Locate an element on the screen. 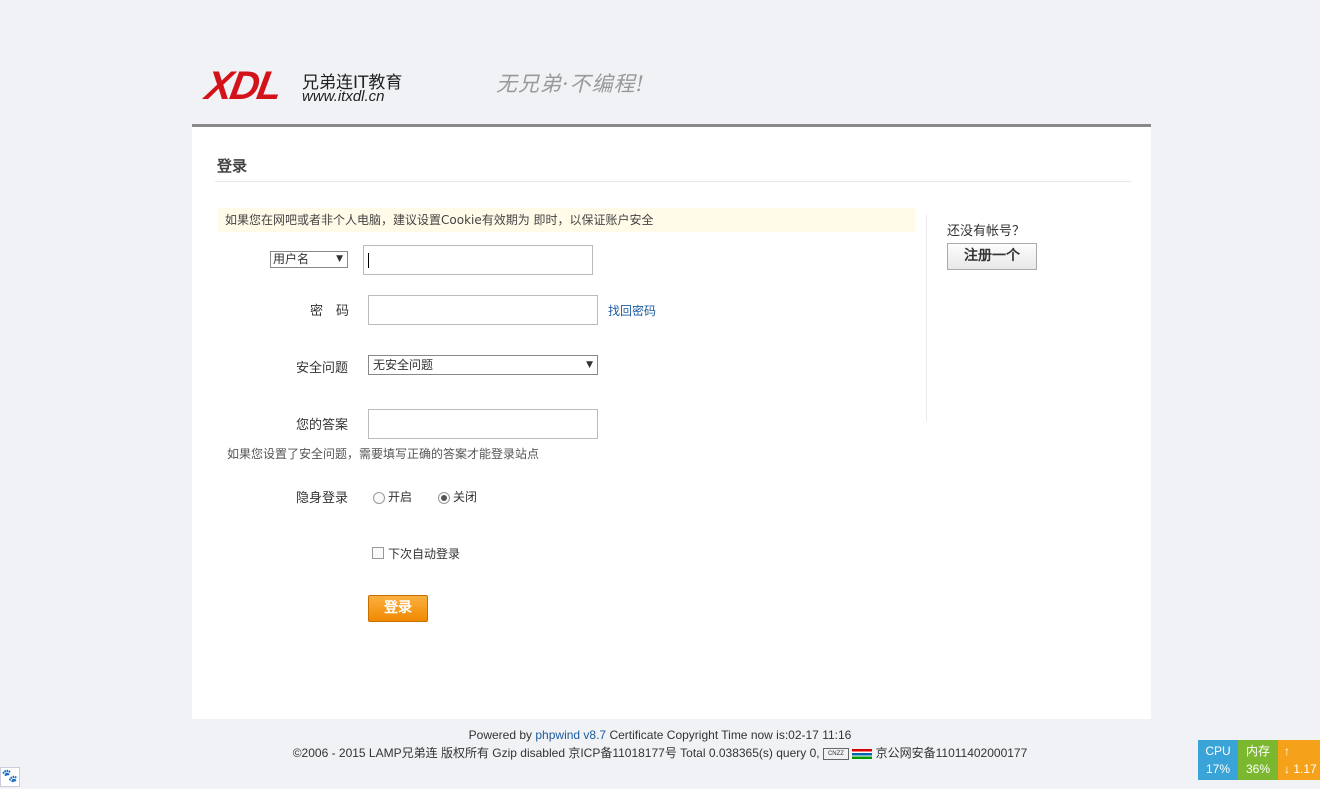  stealth-on-label: 开启 is located at coordinates (400, 496).